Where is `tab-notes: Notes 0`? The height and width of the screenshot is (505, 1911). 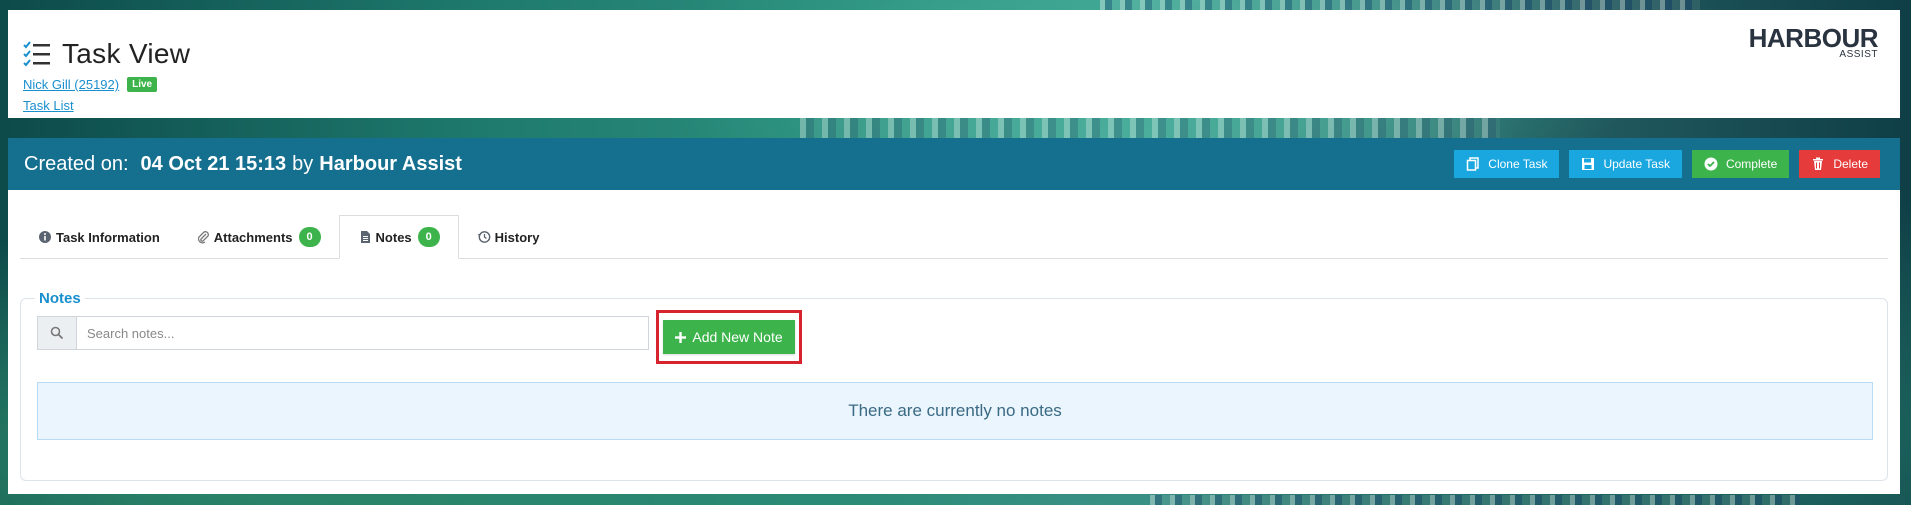
tab-notes: Notes 0 is located at coordinates (398, 237).